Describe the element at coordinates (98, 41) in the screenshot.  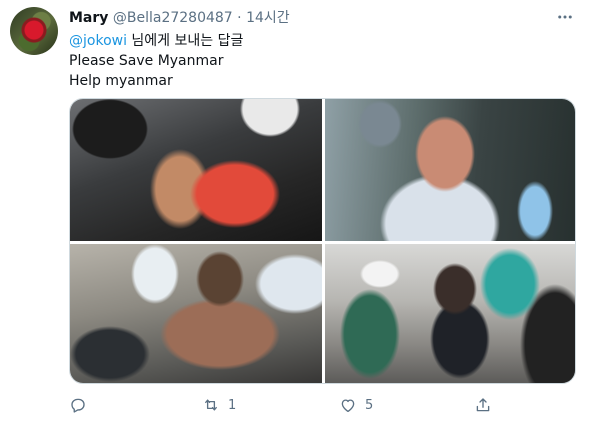
I see `mention-link: @jokowi` at that location.